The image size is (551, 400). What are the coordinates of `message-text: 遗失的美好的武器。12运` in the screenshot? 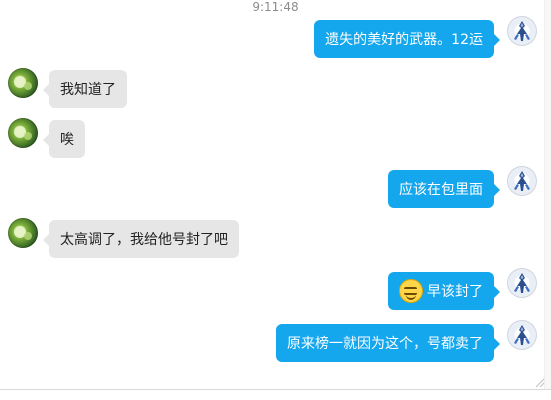 It's located at (404, 40).